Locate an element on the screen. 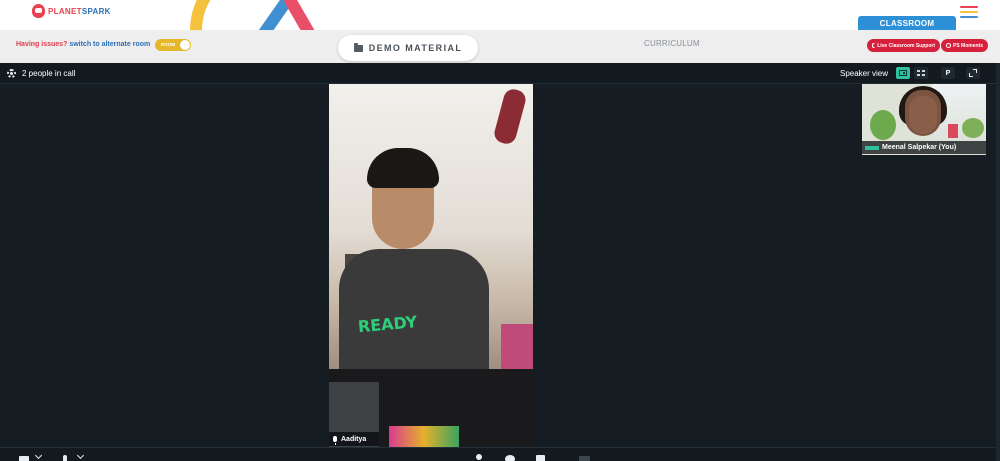  expand-icon is located at coordinates (973, 73).